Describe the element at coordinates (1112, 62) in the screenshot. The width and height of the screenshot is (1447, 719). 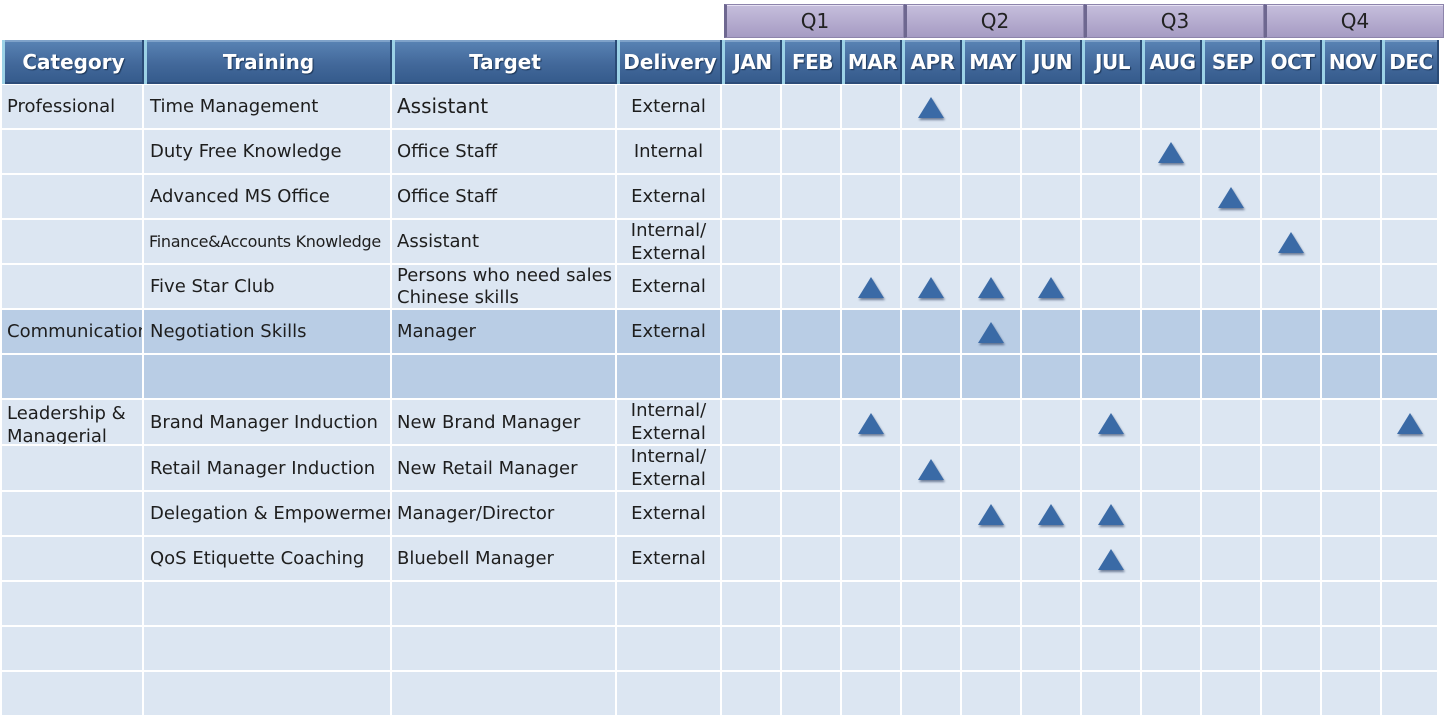
I see `header-month-jul: JUL` at that location.